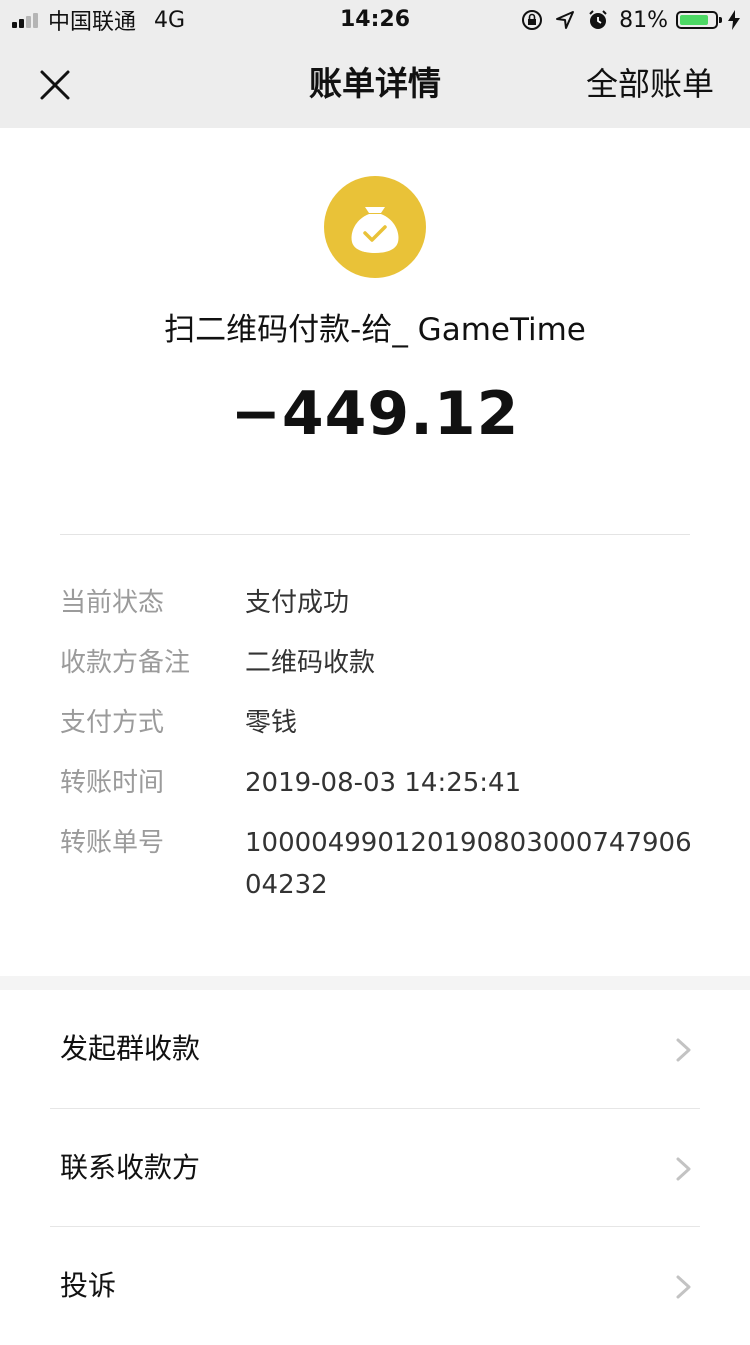  What do you see at coordinates (375, 1168) in the screenshot?
I see `contact-payee-button: 联系收款方` at bounding box center [375, 1168].